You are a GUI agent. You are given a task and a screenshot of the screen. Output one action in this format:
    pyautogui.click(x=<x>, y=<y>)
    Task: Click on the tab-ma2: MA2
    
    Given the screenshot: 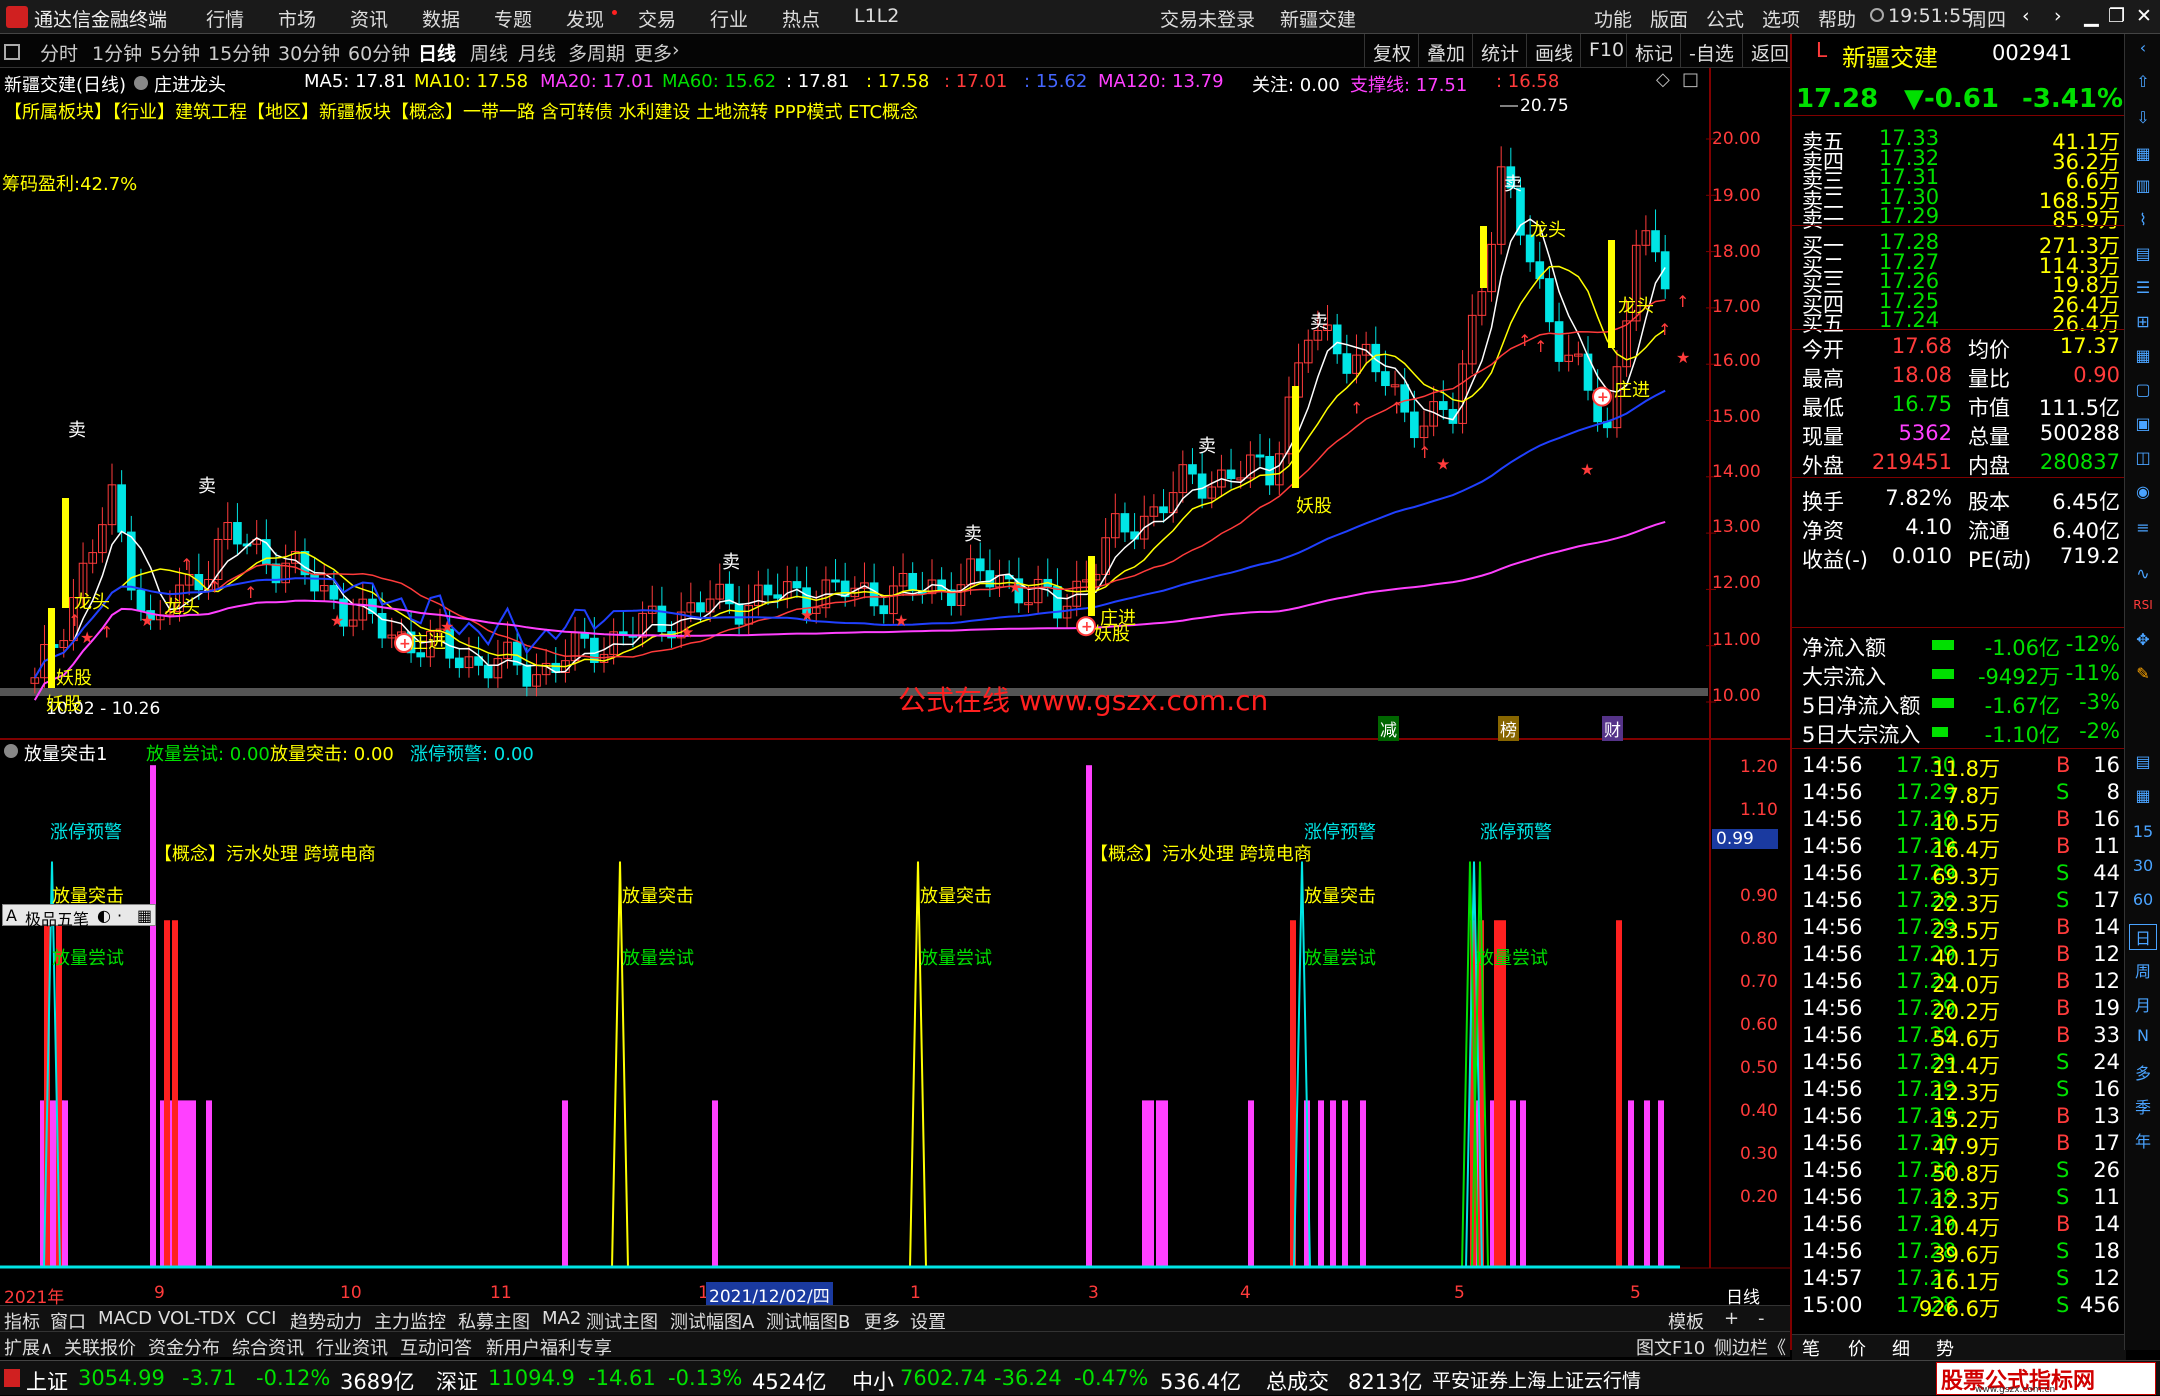 What is the action you would take?
    pyautogui.click(x=561, y=1318)
    